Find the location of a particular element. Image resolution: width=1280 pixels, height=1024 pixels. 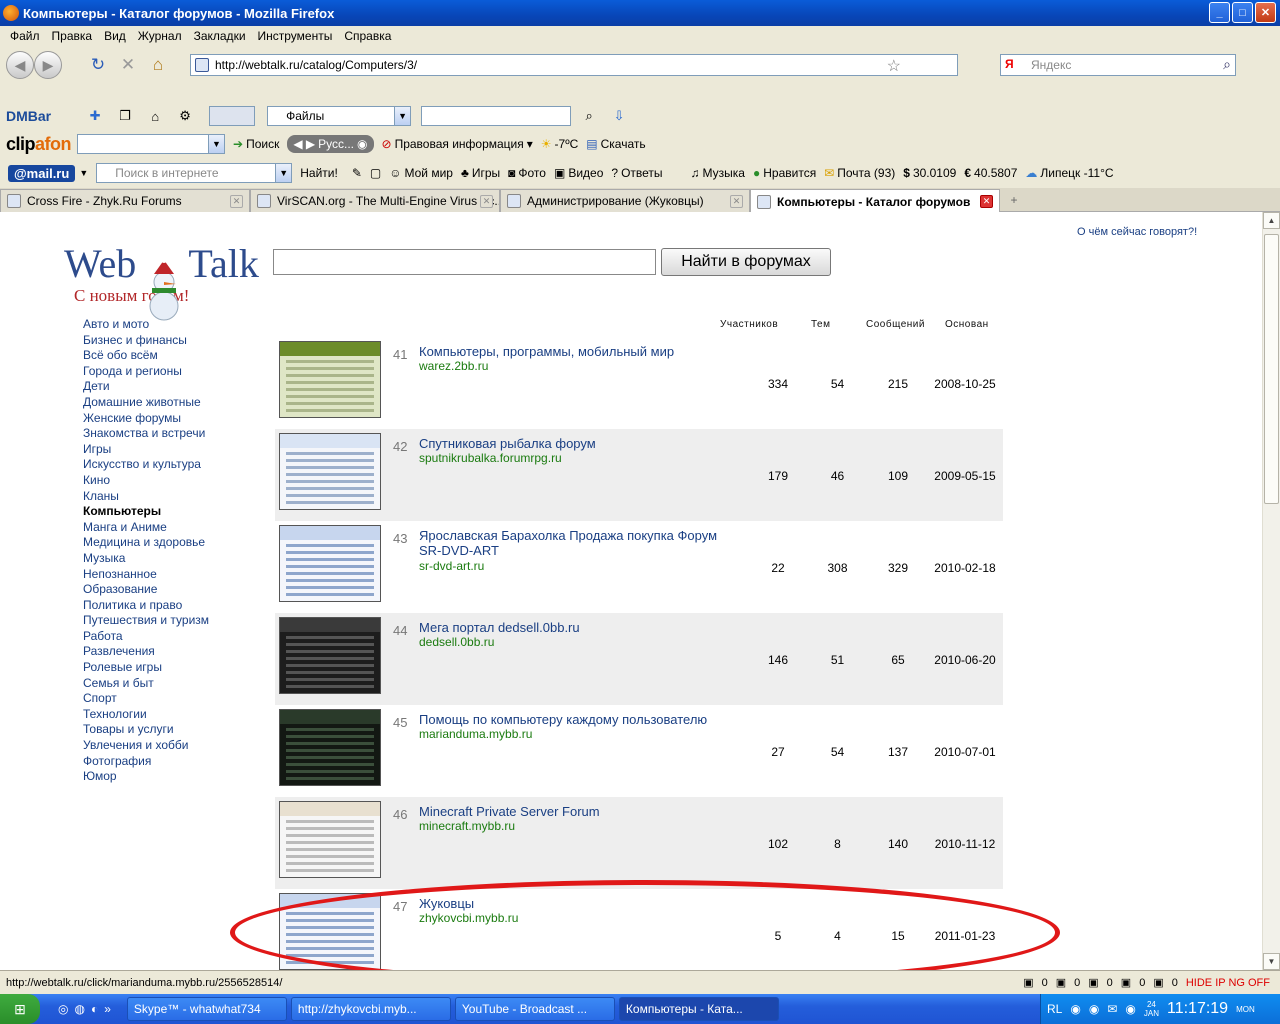

category-link: Путешествия и туризм is located at coordinates (146, 621).